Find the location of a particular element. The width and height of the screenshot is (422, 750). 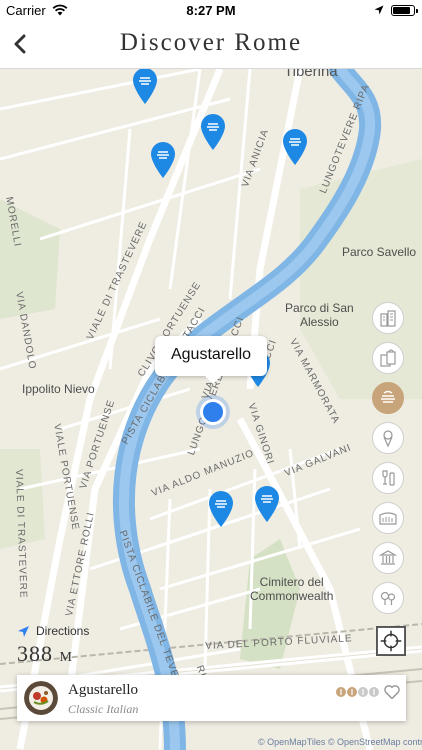

location-arrow-icon is located at coordinates (379, 10).